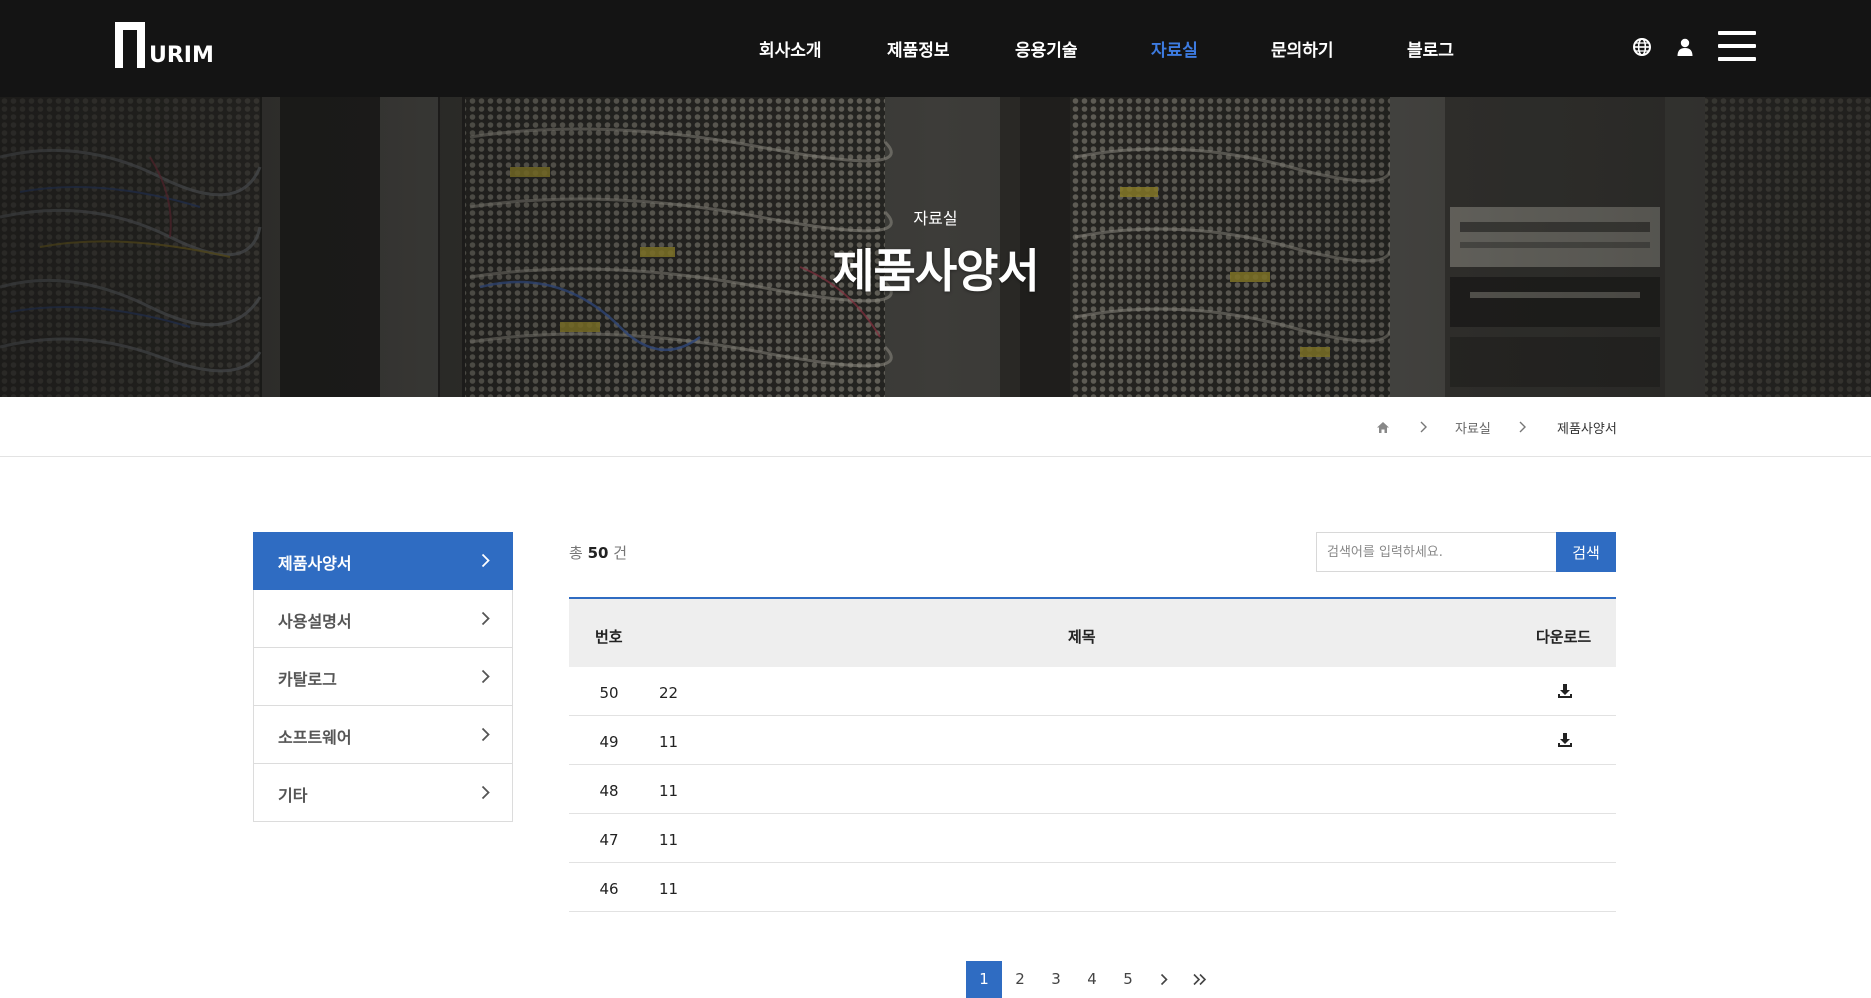 This screenshot has height=998, width=1871. Describe the element at coordinates (315, 737) in the screenshot. I see `side-item-label: 소프트웨어` at that location.